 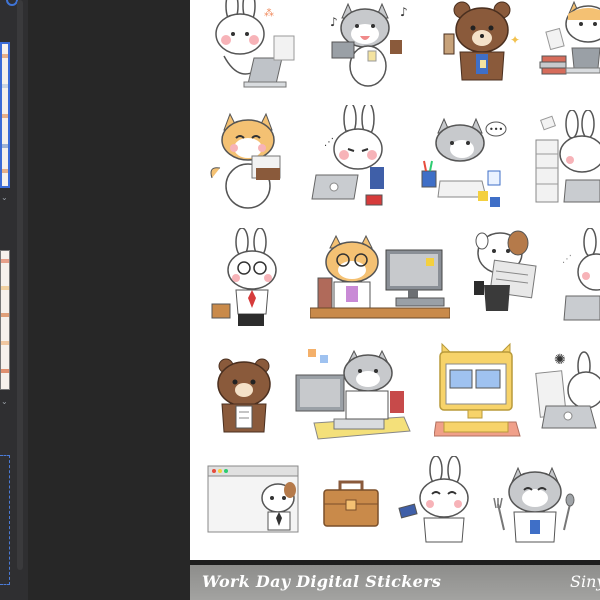 What do you see at coordinates (505, 275) in the screenshot?
I see `dog-newspaper-icon` at bounding box center [505, 275].